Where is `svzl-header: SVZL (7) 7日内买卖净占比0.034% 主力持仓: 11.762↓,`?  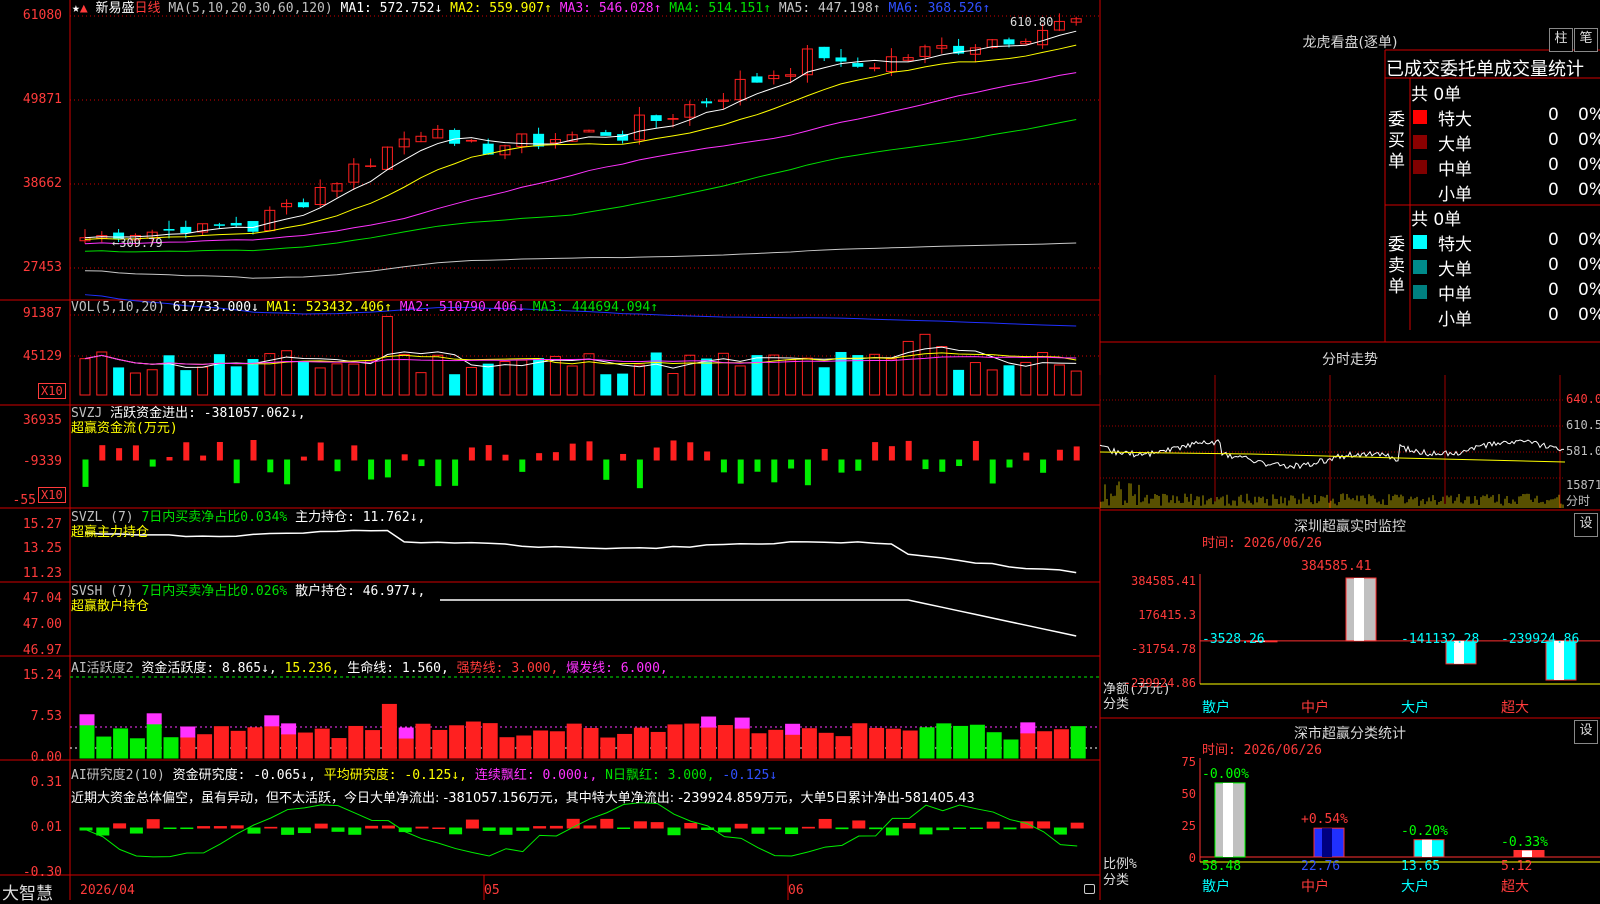 svzl-header: SVZL (7) 7日内买卖净占比0.034% 主力持仓: 11.762↓, is located at coordinates (248, 517).